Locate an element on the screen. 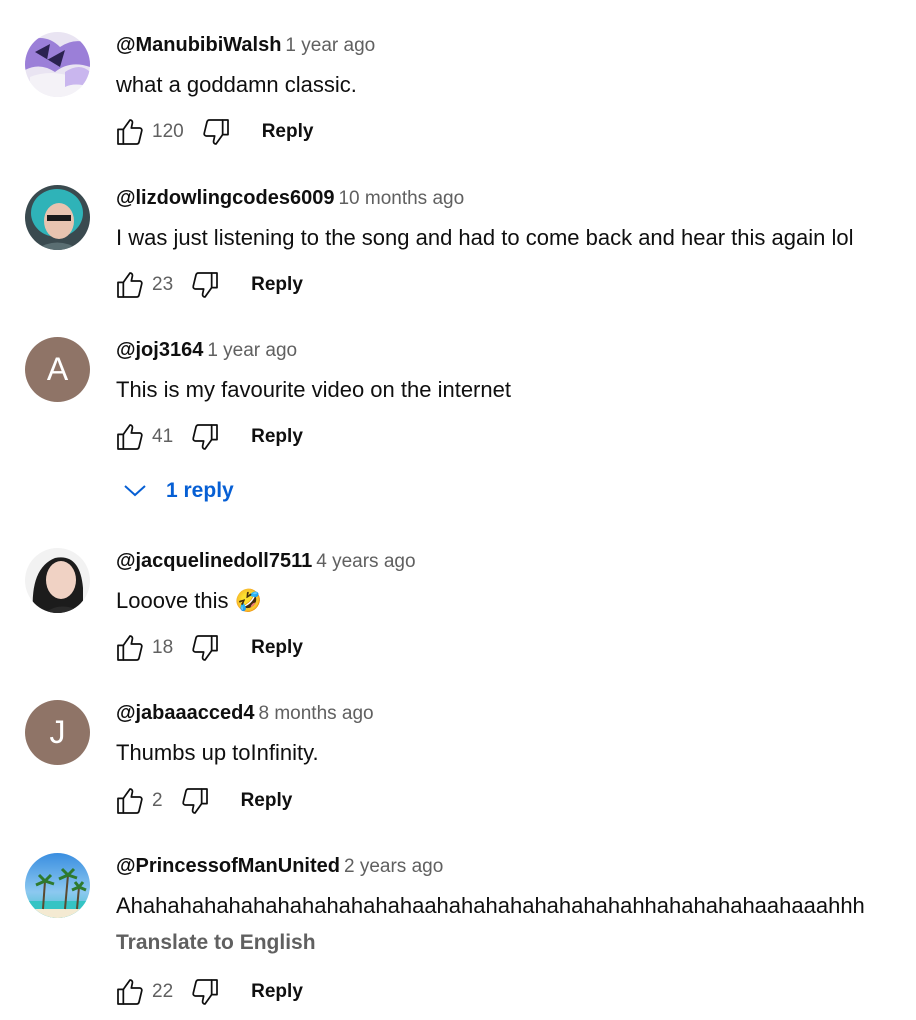 The width and height of the screenshot is (916, 1020). avatar-letter: J is located at coordinates (57, 732).